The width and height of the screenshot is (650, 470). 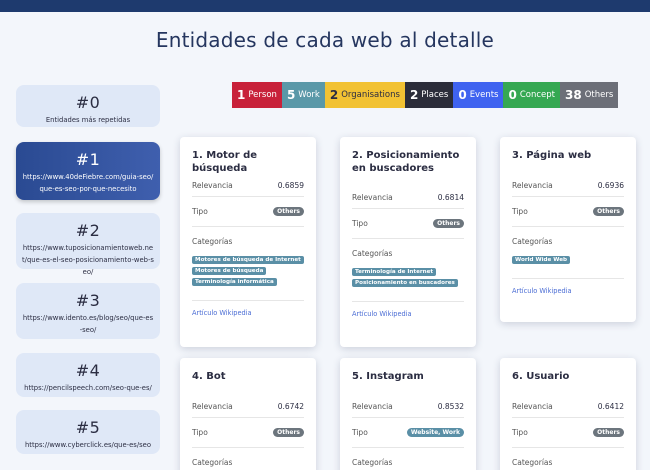 I want to click on entity-title: 6. Usuario, so click(x=541, y=376).